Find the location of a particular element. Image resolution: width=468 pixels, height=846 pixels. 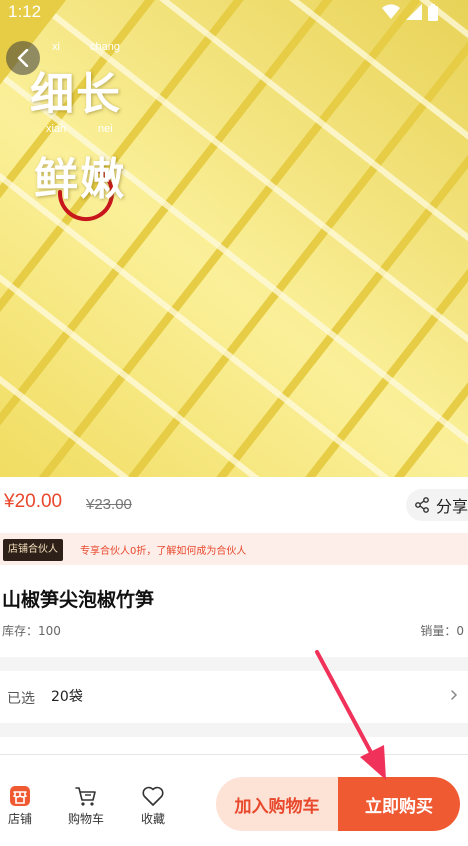

stock-count: 库存：100 is located at coordinates (31, 631).